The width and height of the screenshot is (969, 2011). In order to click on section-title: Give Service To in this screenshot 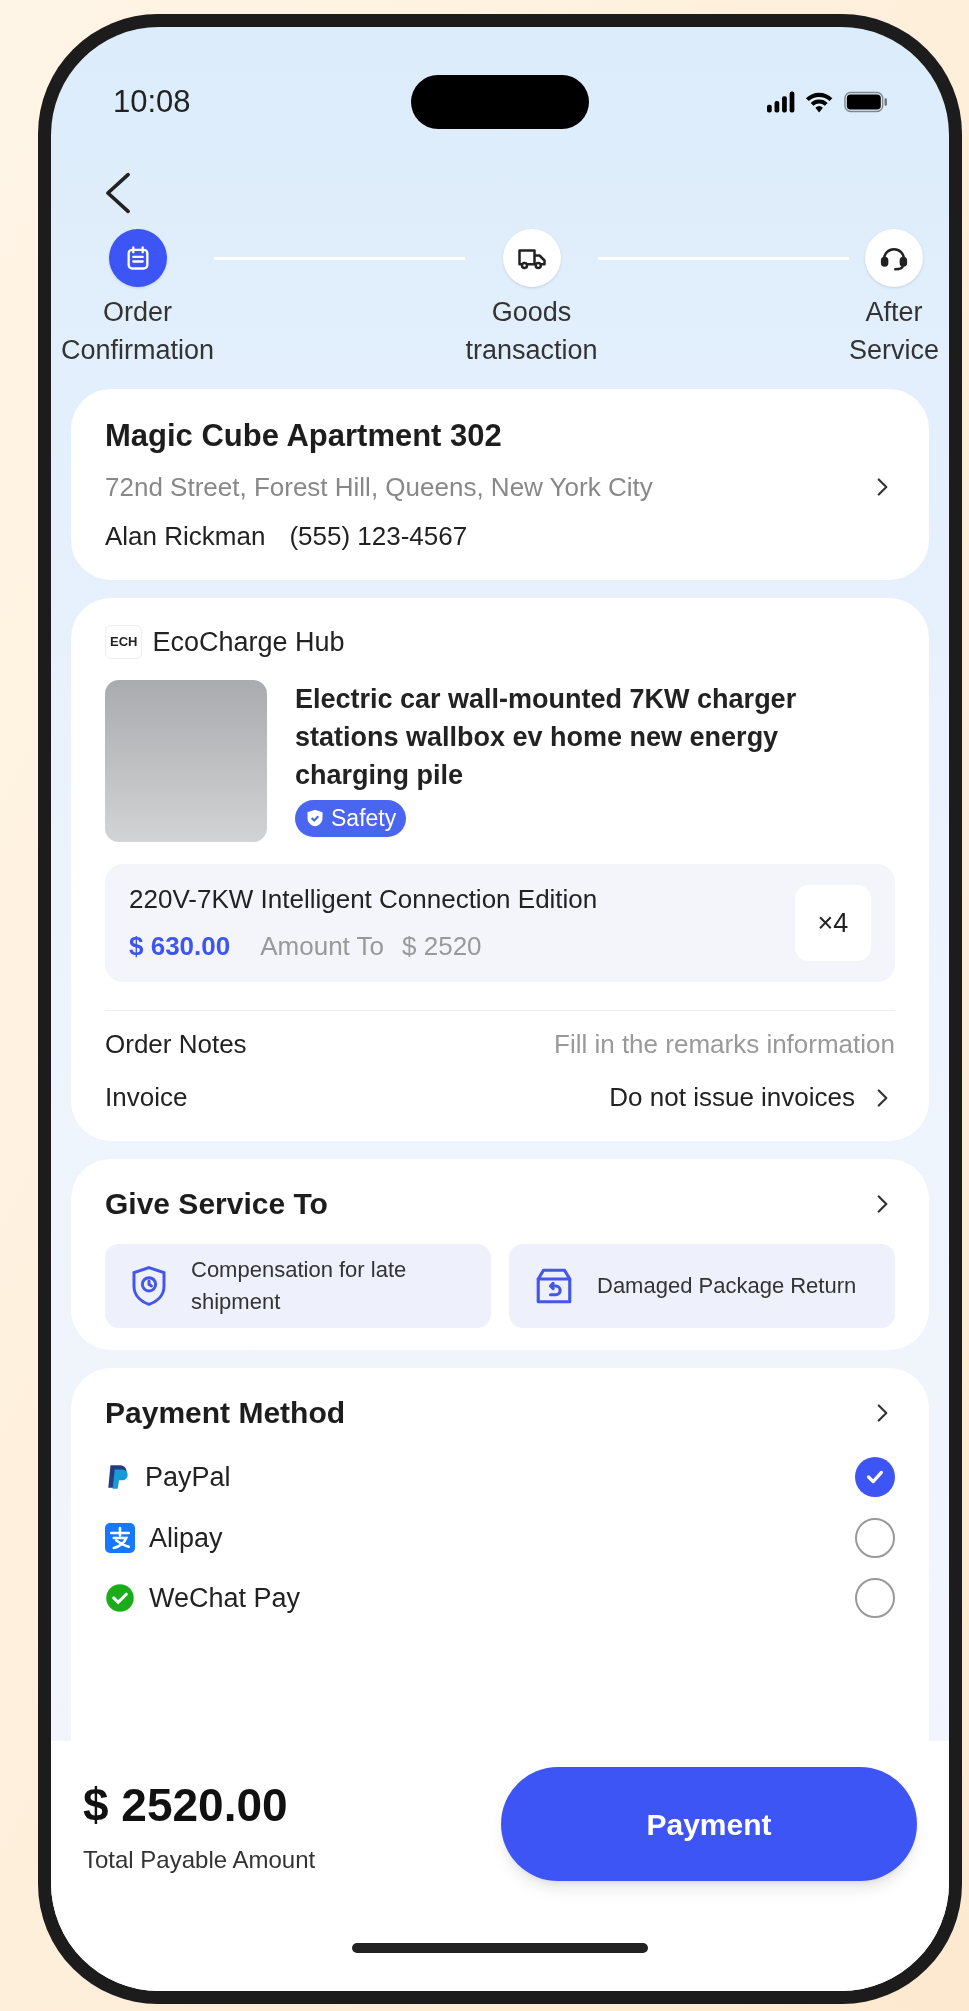, I will do `click(216, 1204)`.